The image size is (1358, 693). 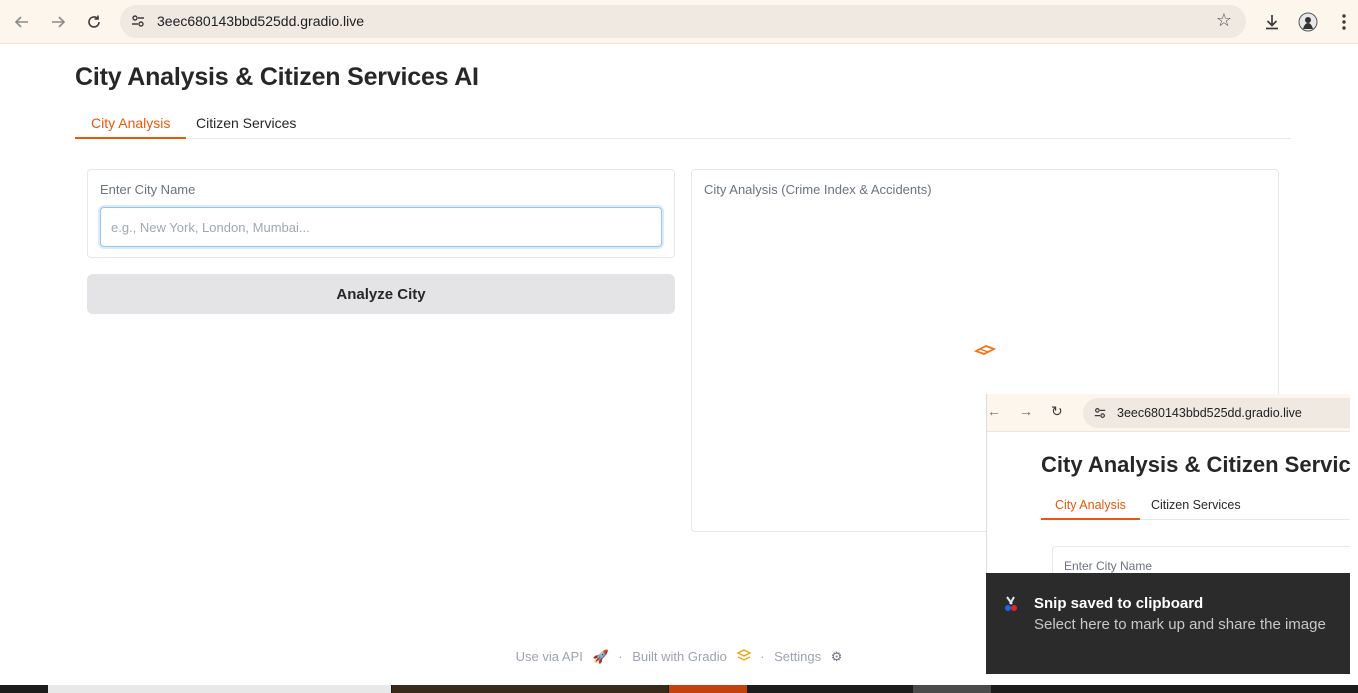 I want to click on snip-input-panel: Enter City Name, so click(x=1201, y=560).